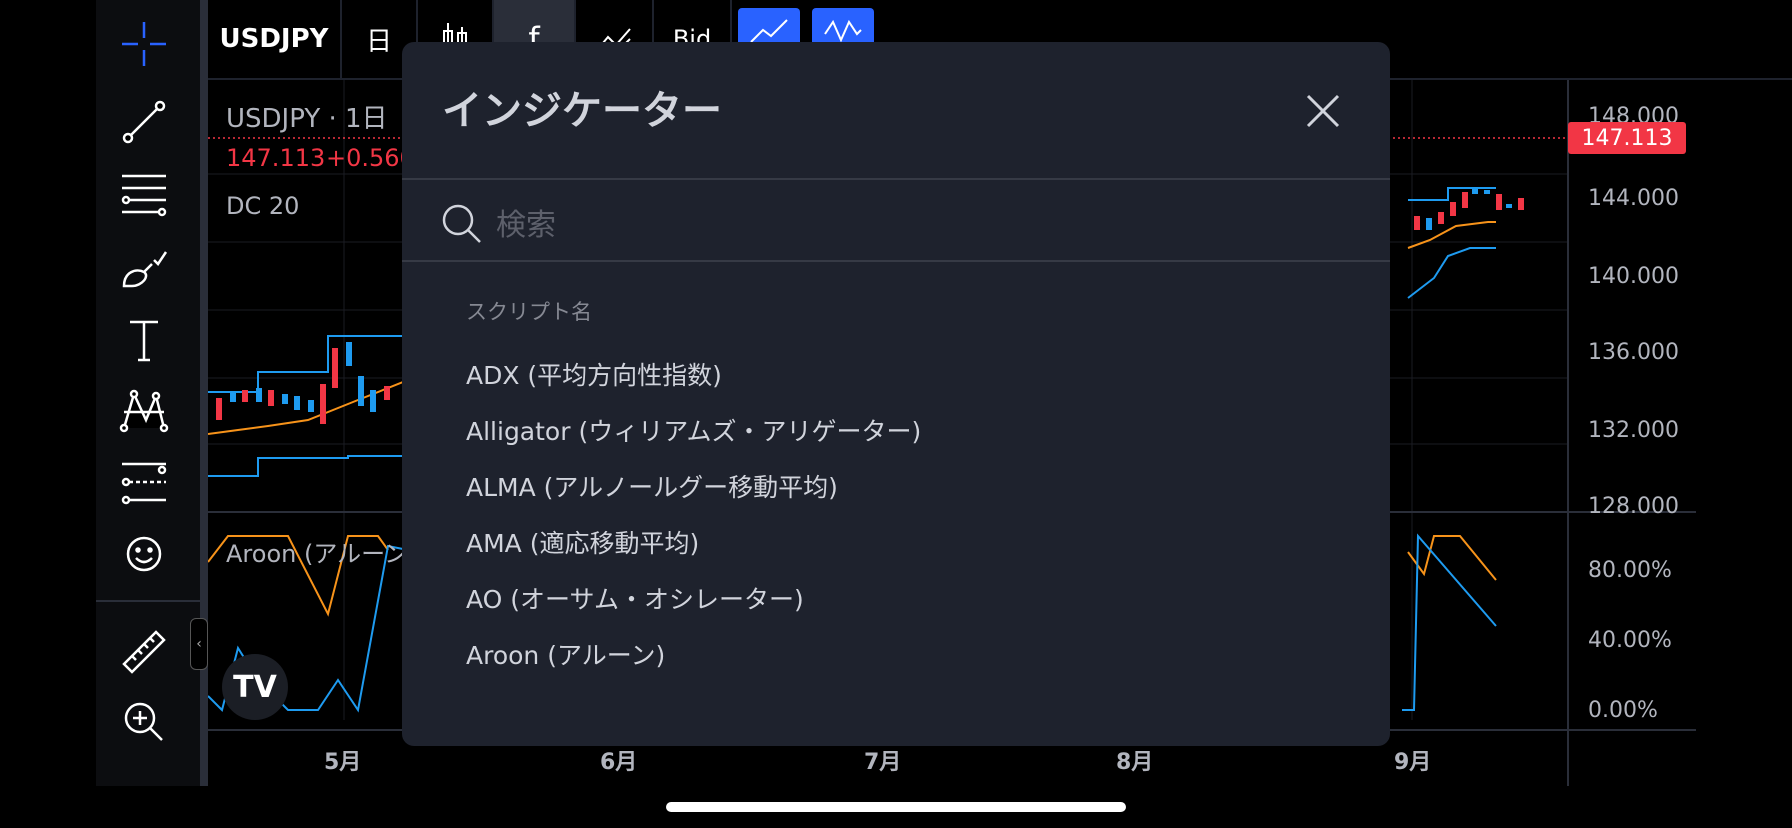 Image resolution: width=1792 pixels, height=828 pixels. Describe the element at coordinates (144, 340) in the screenshot. I see `text-icon` at that location.